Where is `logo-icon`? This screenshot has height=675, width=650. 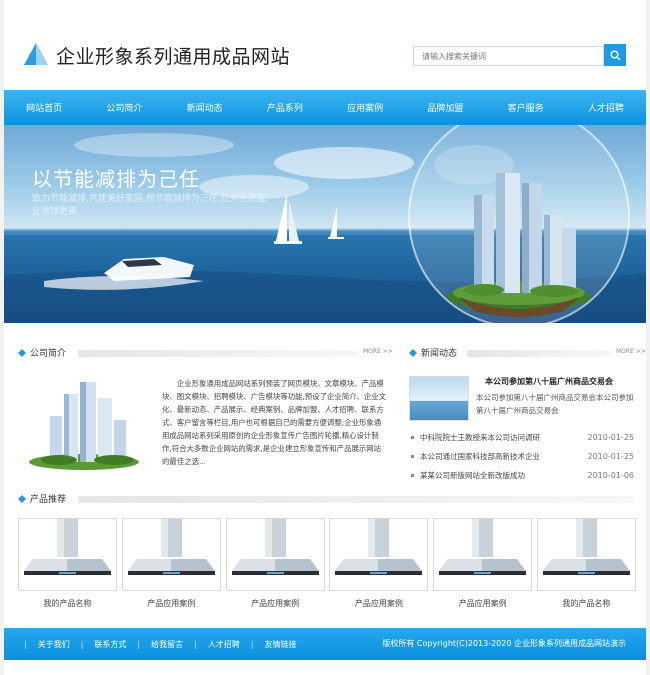 logo-icon is located at coordinates (36, 54).